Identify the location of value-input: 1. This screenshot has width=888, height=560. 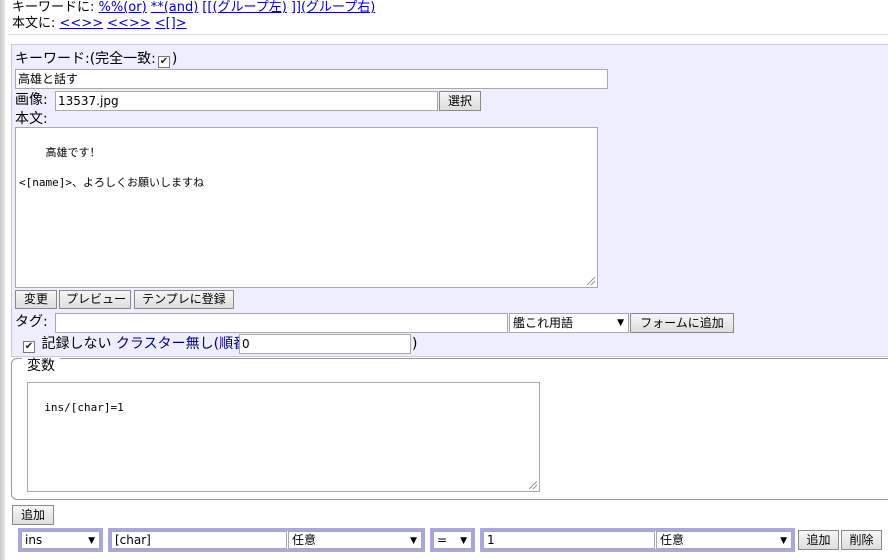
(569, 540).